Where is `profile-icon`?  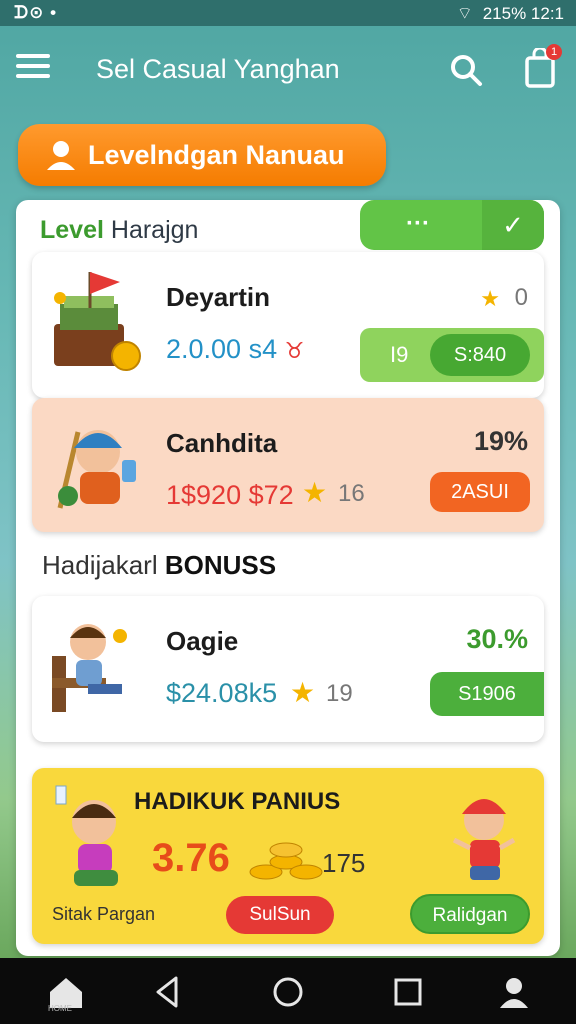 profile-icon is located at coordinates (514, 992).